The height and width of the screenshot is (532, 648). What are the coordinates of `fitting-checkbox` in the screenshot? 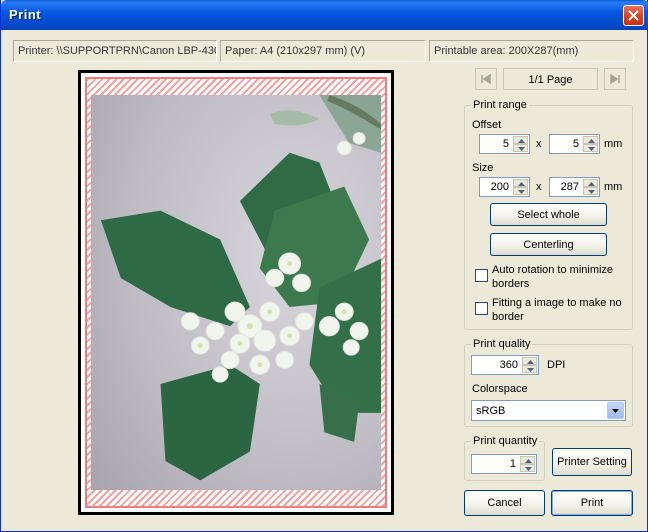 It's located at (481, 308).